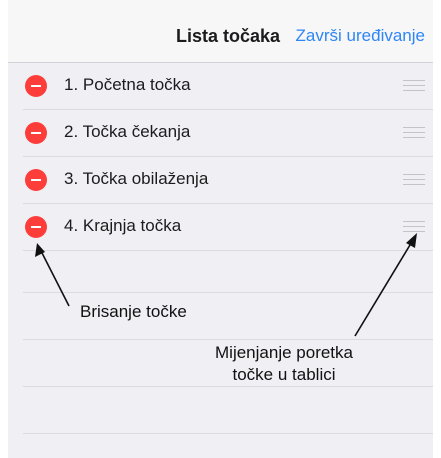 This screenshot has width=441, height=458. Describe the element at coordinates (360, 36) in the screenshot. I see `done-editing-button: Završi uređivanje` at that location.